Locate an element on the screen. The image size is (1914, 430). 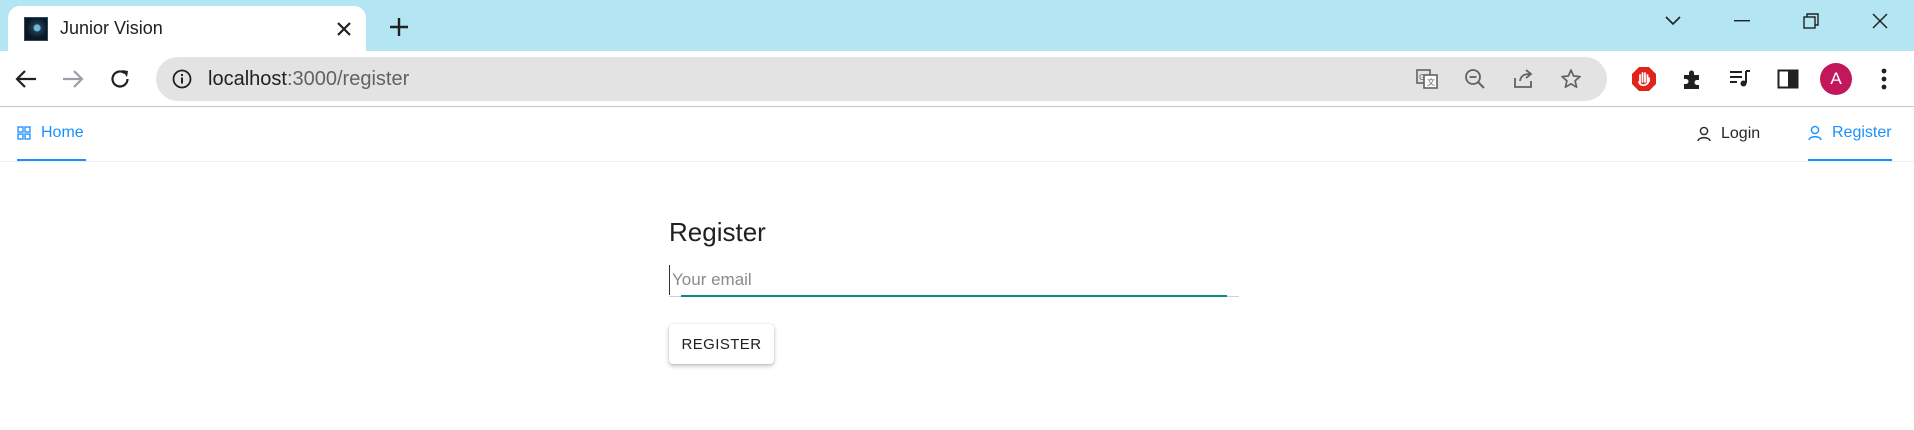
tab-title: Junior Vision is located at coordinates (111, 28).